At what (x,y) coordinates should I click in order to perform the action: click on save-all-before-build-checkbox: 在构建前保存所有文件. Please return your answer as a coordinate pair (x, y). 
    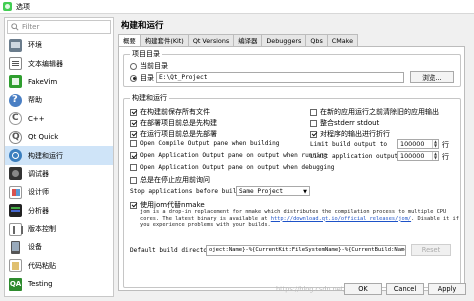
    Looking at the image, I should click on (170, 112).